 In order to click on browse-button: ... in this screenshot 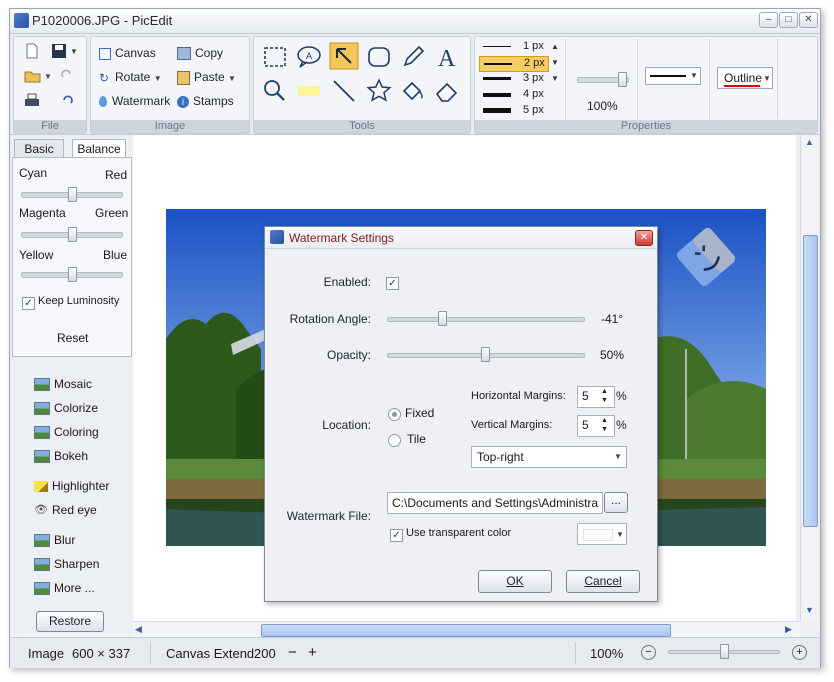, I will do `click(616, 502)`.